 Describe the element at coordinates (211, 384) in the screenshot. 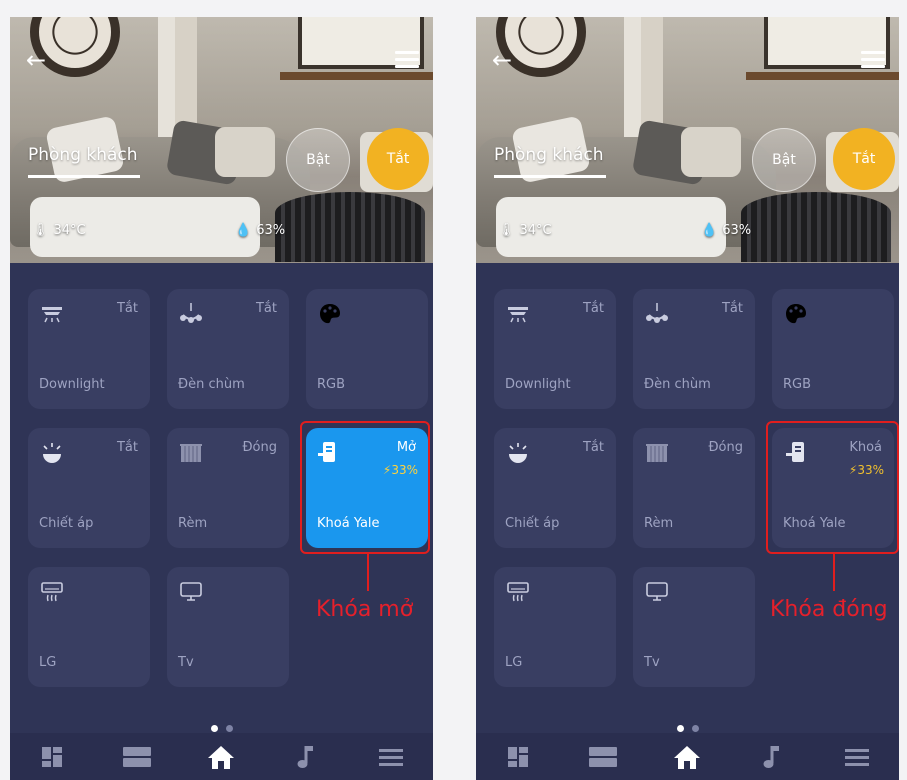

I see `tile-name: Đèn chùm` at that location.